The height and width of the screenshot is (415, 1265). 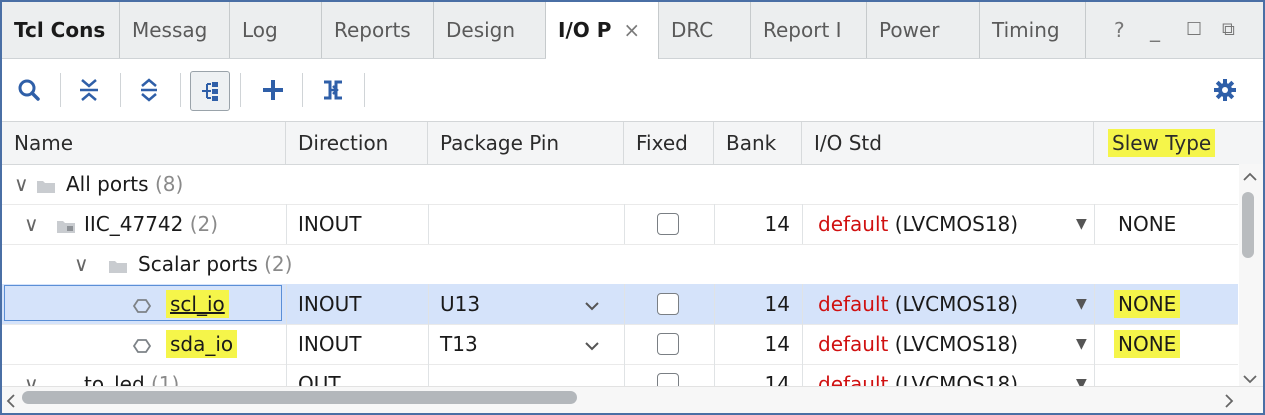 I want to click on add-icon, so click(x=273, y=90).